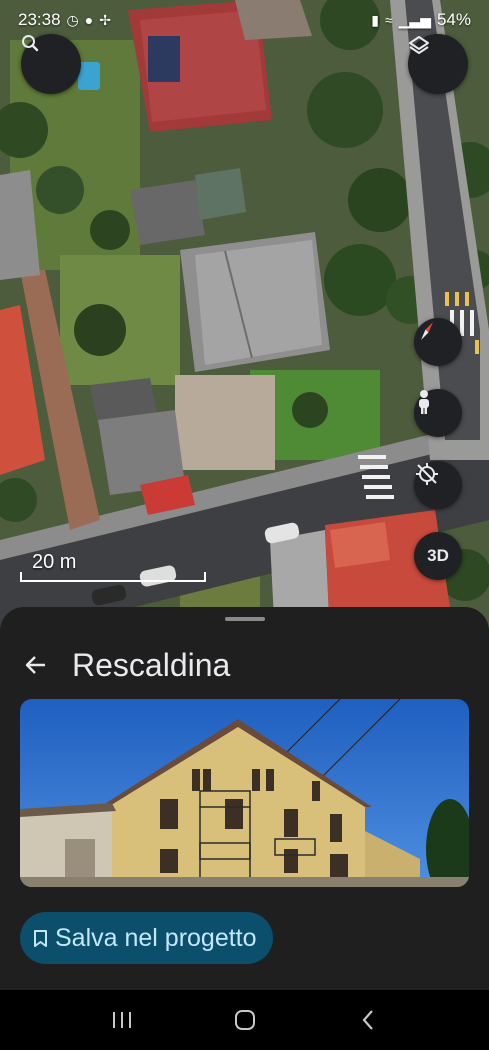  I want to click on battery-level: 54%, so click(453, 19).